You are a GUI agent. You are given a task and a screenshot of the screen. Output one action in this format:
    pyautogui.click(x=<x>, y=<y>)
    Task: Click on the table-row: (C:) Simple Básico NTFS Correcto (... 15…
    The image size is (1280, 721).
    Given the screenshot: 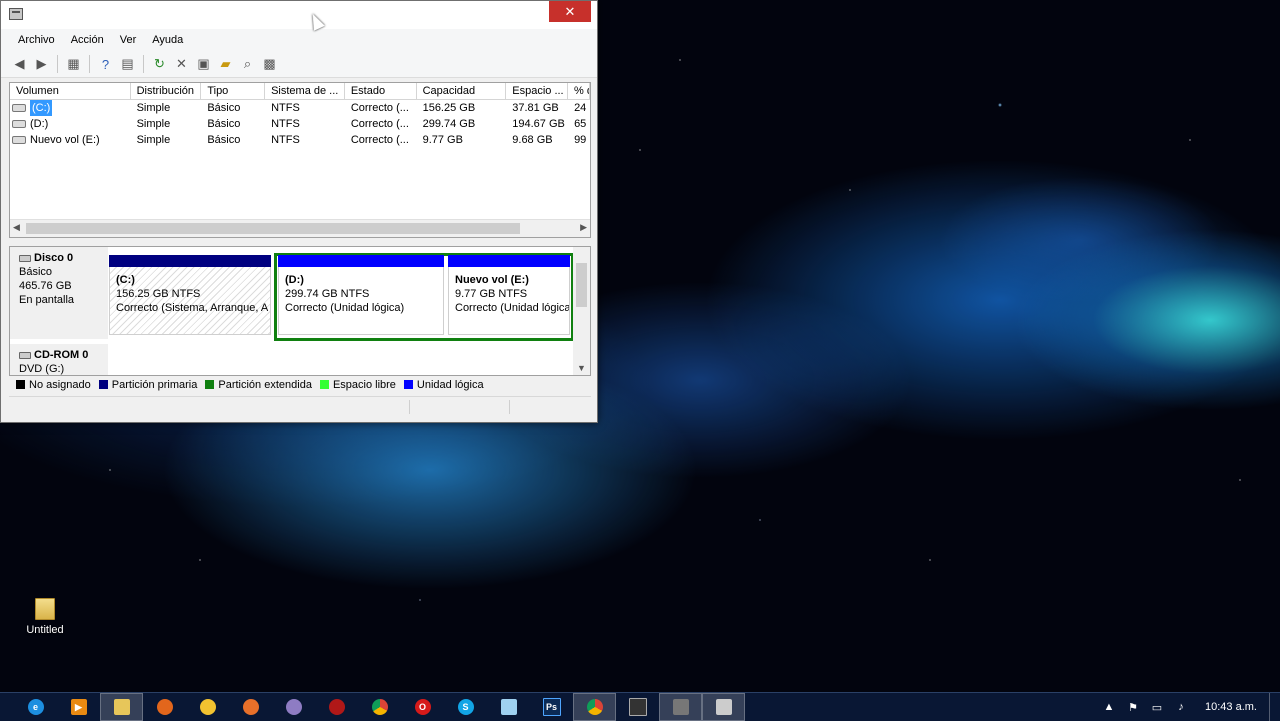 What is the action you would take?
    pyautogui.click(x=300, y=108)
    